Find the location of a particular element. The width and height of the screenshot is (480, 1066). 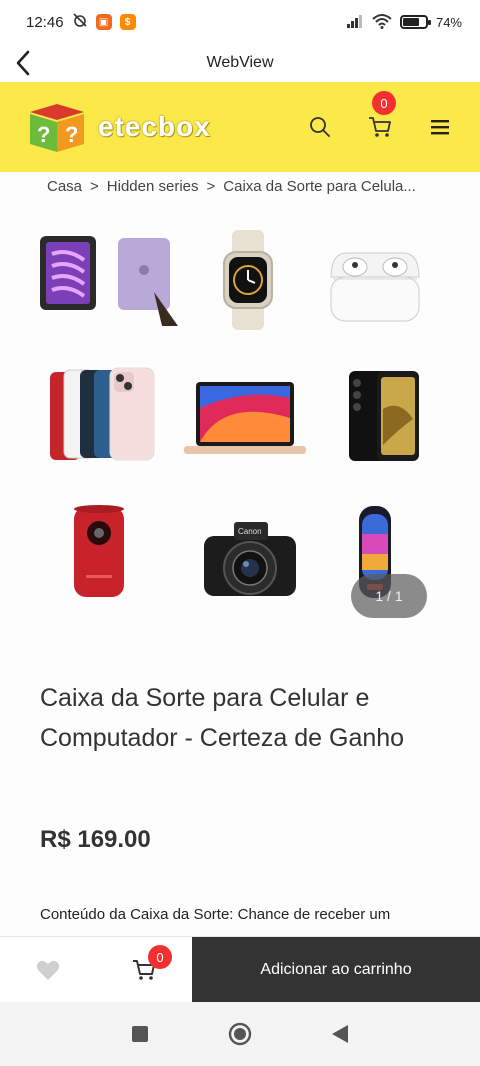

heart-icon is located at coordinates (48, 970).